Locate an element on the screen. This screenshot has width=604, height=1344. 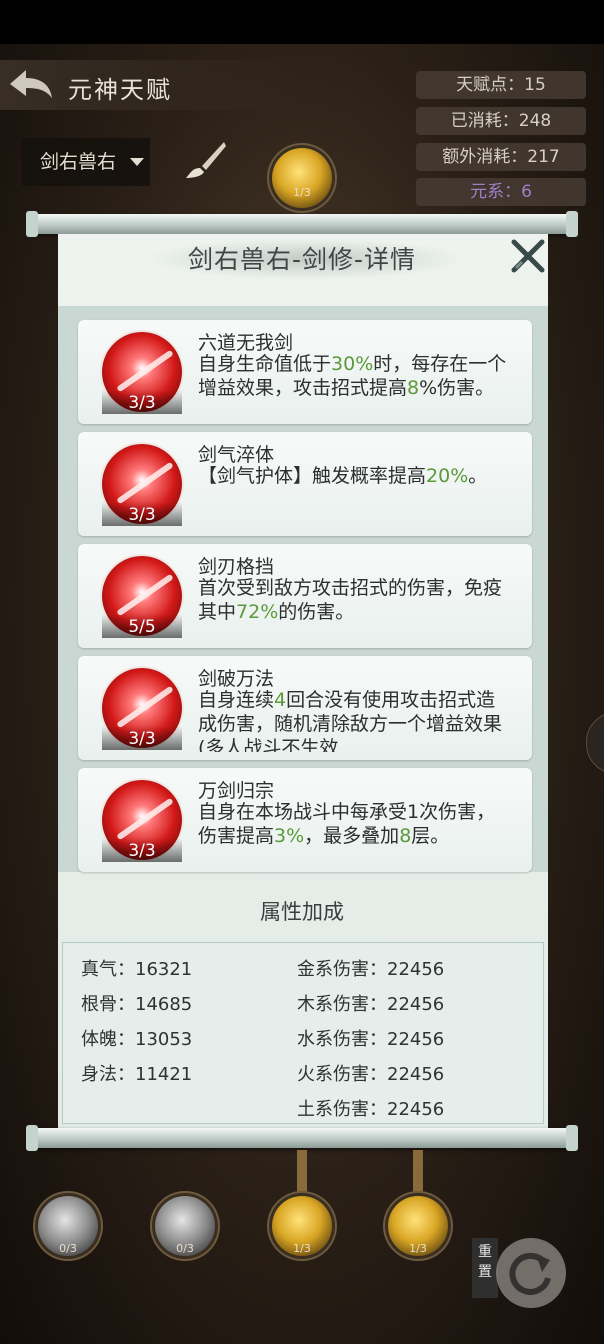
skill-card: 3/3 剑气淬体 【剑气护体】触发概率提高20%。 is located at coordinates (305, 484).